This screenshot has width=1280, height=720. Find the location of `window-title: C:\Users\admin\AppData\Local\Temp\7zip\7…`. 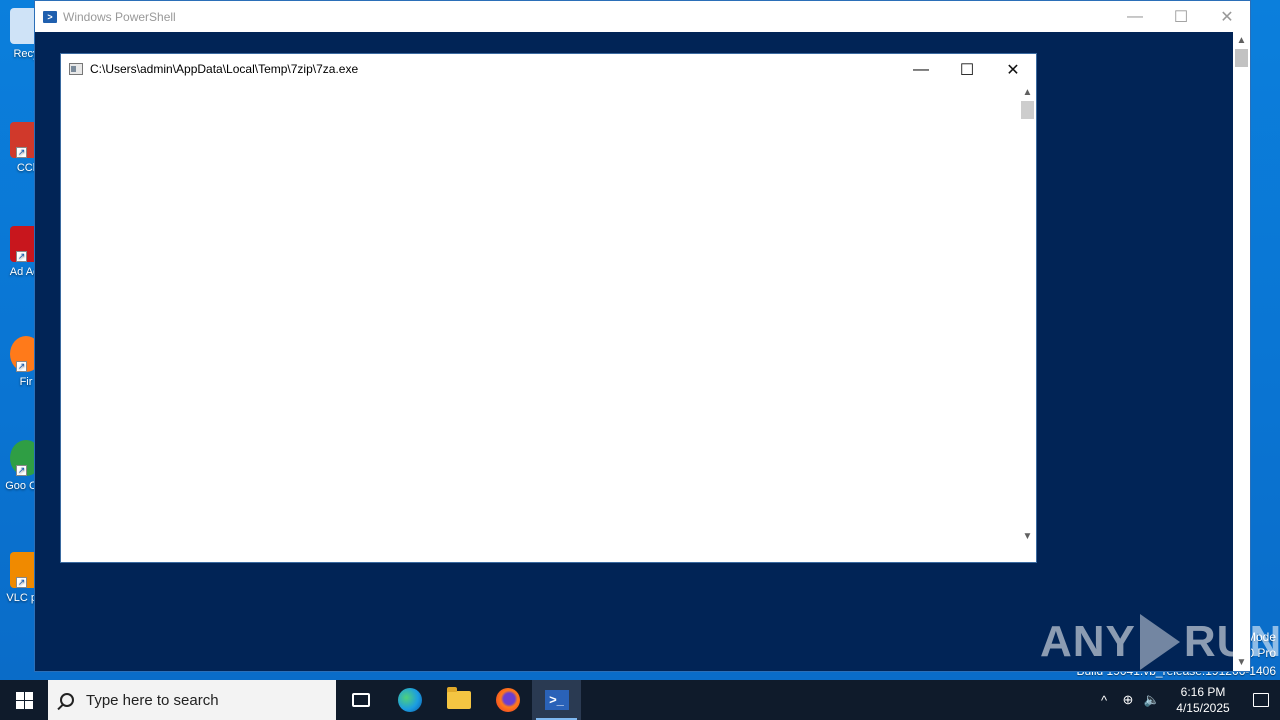

window-title: C:\Users\admin\AppData\Local\Temp\7zip\7… is located at coordinates (224, 69).